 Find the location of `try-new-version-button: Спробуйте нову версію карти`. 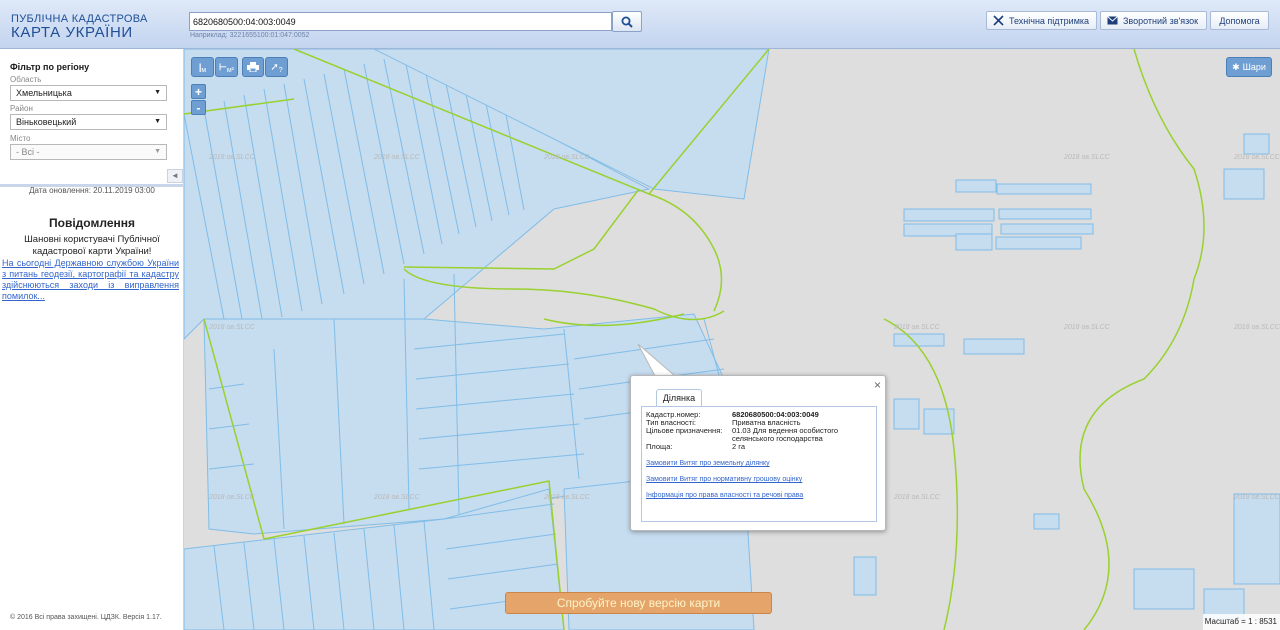

try-new-version-button: Спробуйте нову версію карти is located at coordinates (638, 603).